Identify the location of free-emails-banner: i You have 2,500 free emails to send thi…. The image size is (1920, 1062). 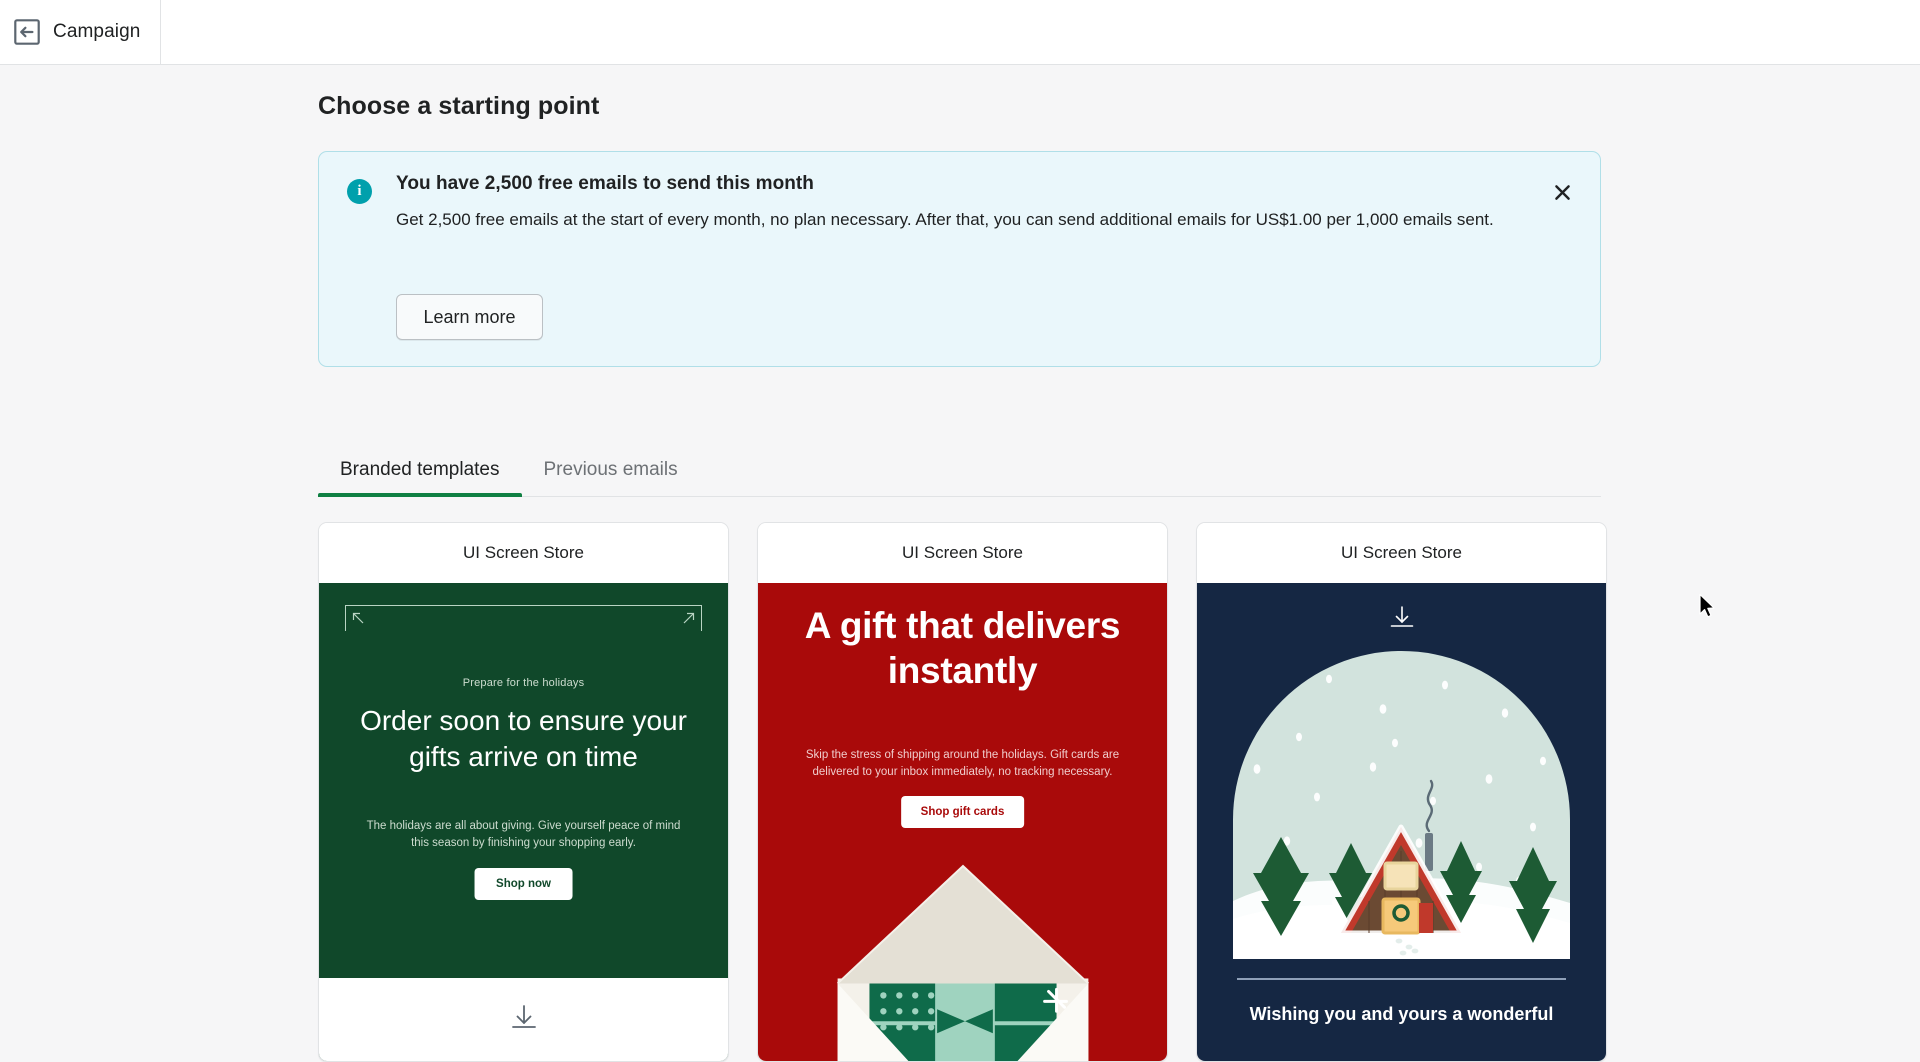
(959, 259).